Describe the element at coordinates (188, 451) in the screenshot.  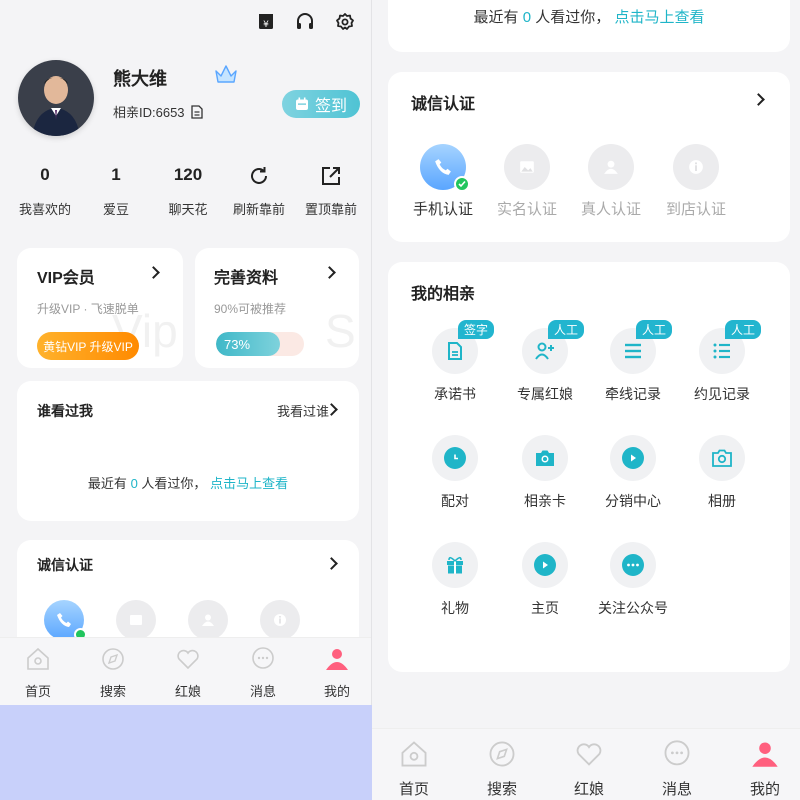
I see `visitors-card: 谁看过我 我看过谁 最近有 0 人看过你， 点击马上查看` at that location.